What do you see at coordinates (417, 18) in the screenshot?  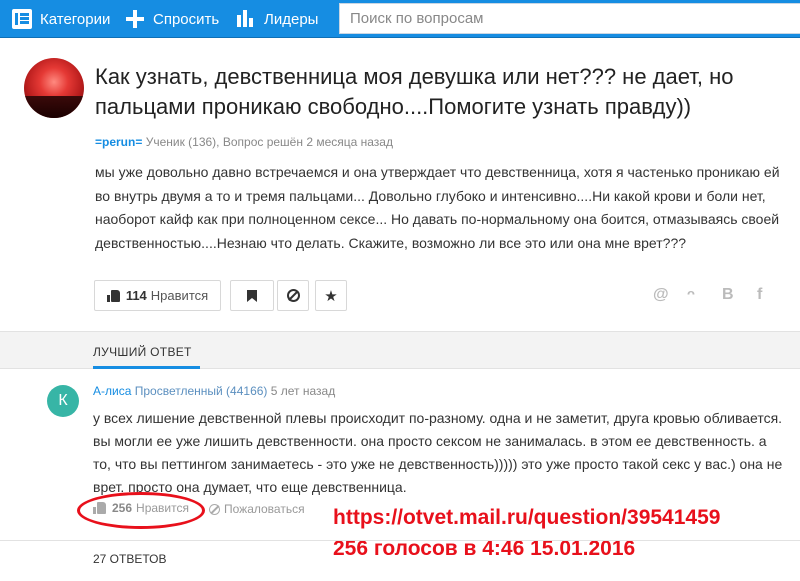 I see `search-placeholder: Поиск по вопросам` at bounding box center [417, 18].